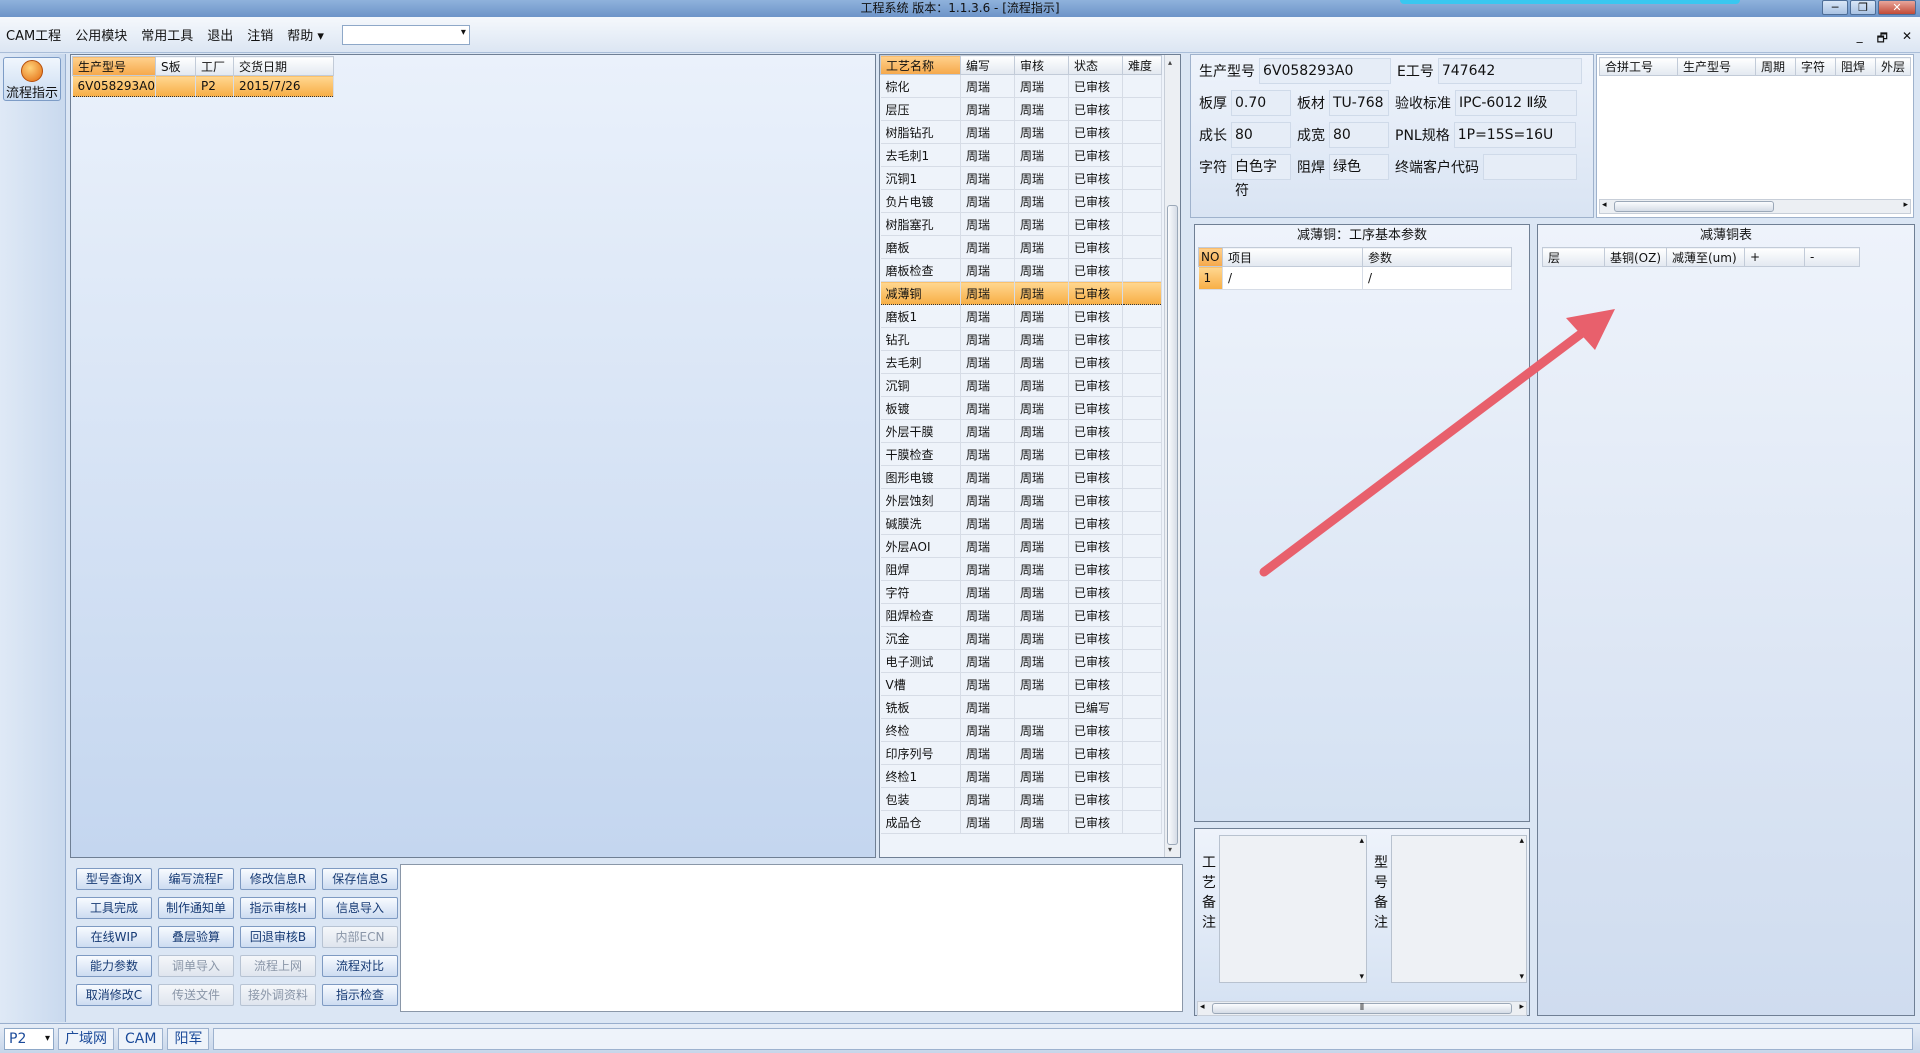  Describe the element at coordinates (1142, 65) in the screenshot. I see `process-col-difficulty: 难度` at that location.